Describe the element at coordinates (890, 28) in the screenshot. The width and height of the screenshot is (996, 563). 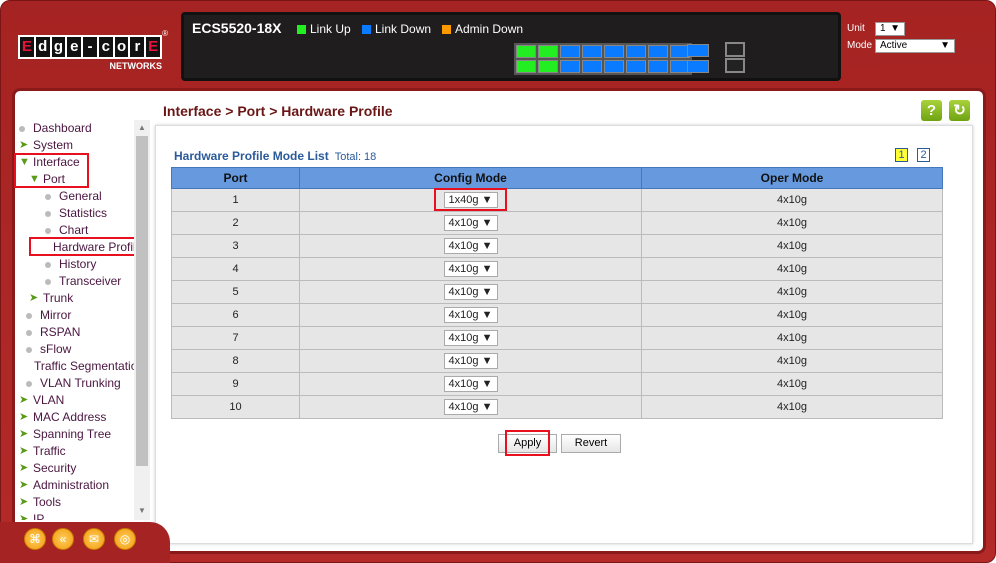
I see `unit-select: 1 ▼` at that location.